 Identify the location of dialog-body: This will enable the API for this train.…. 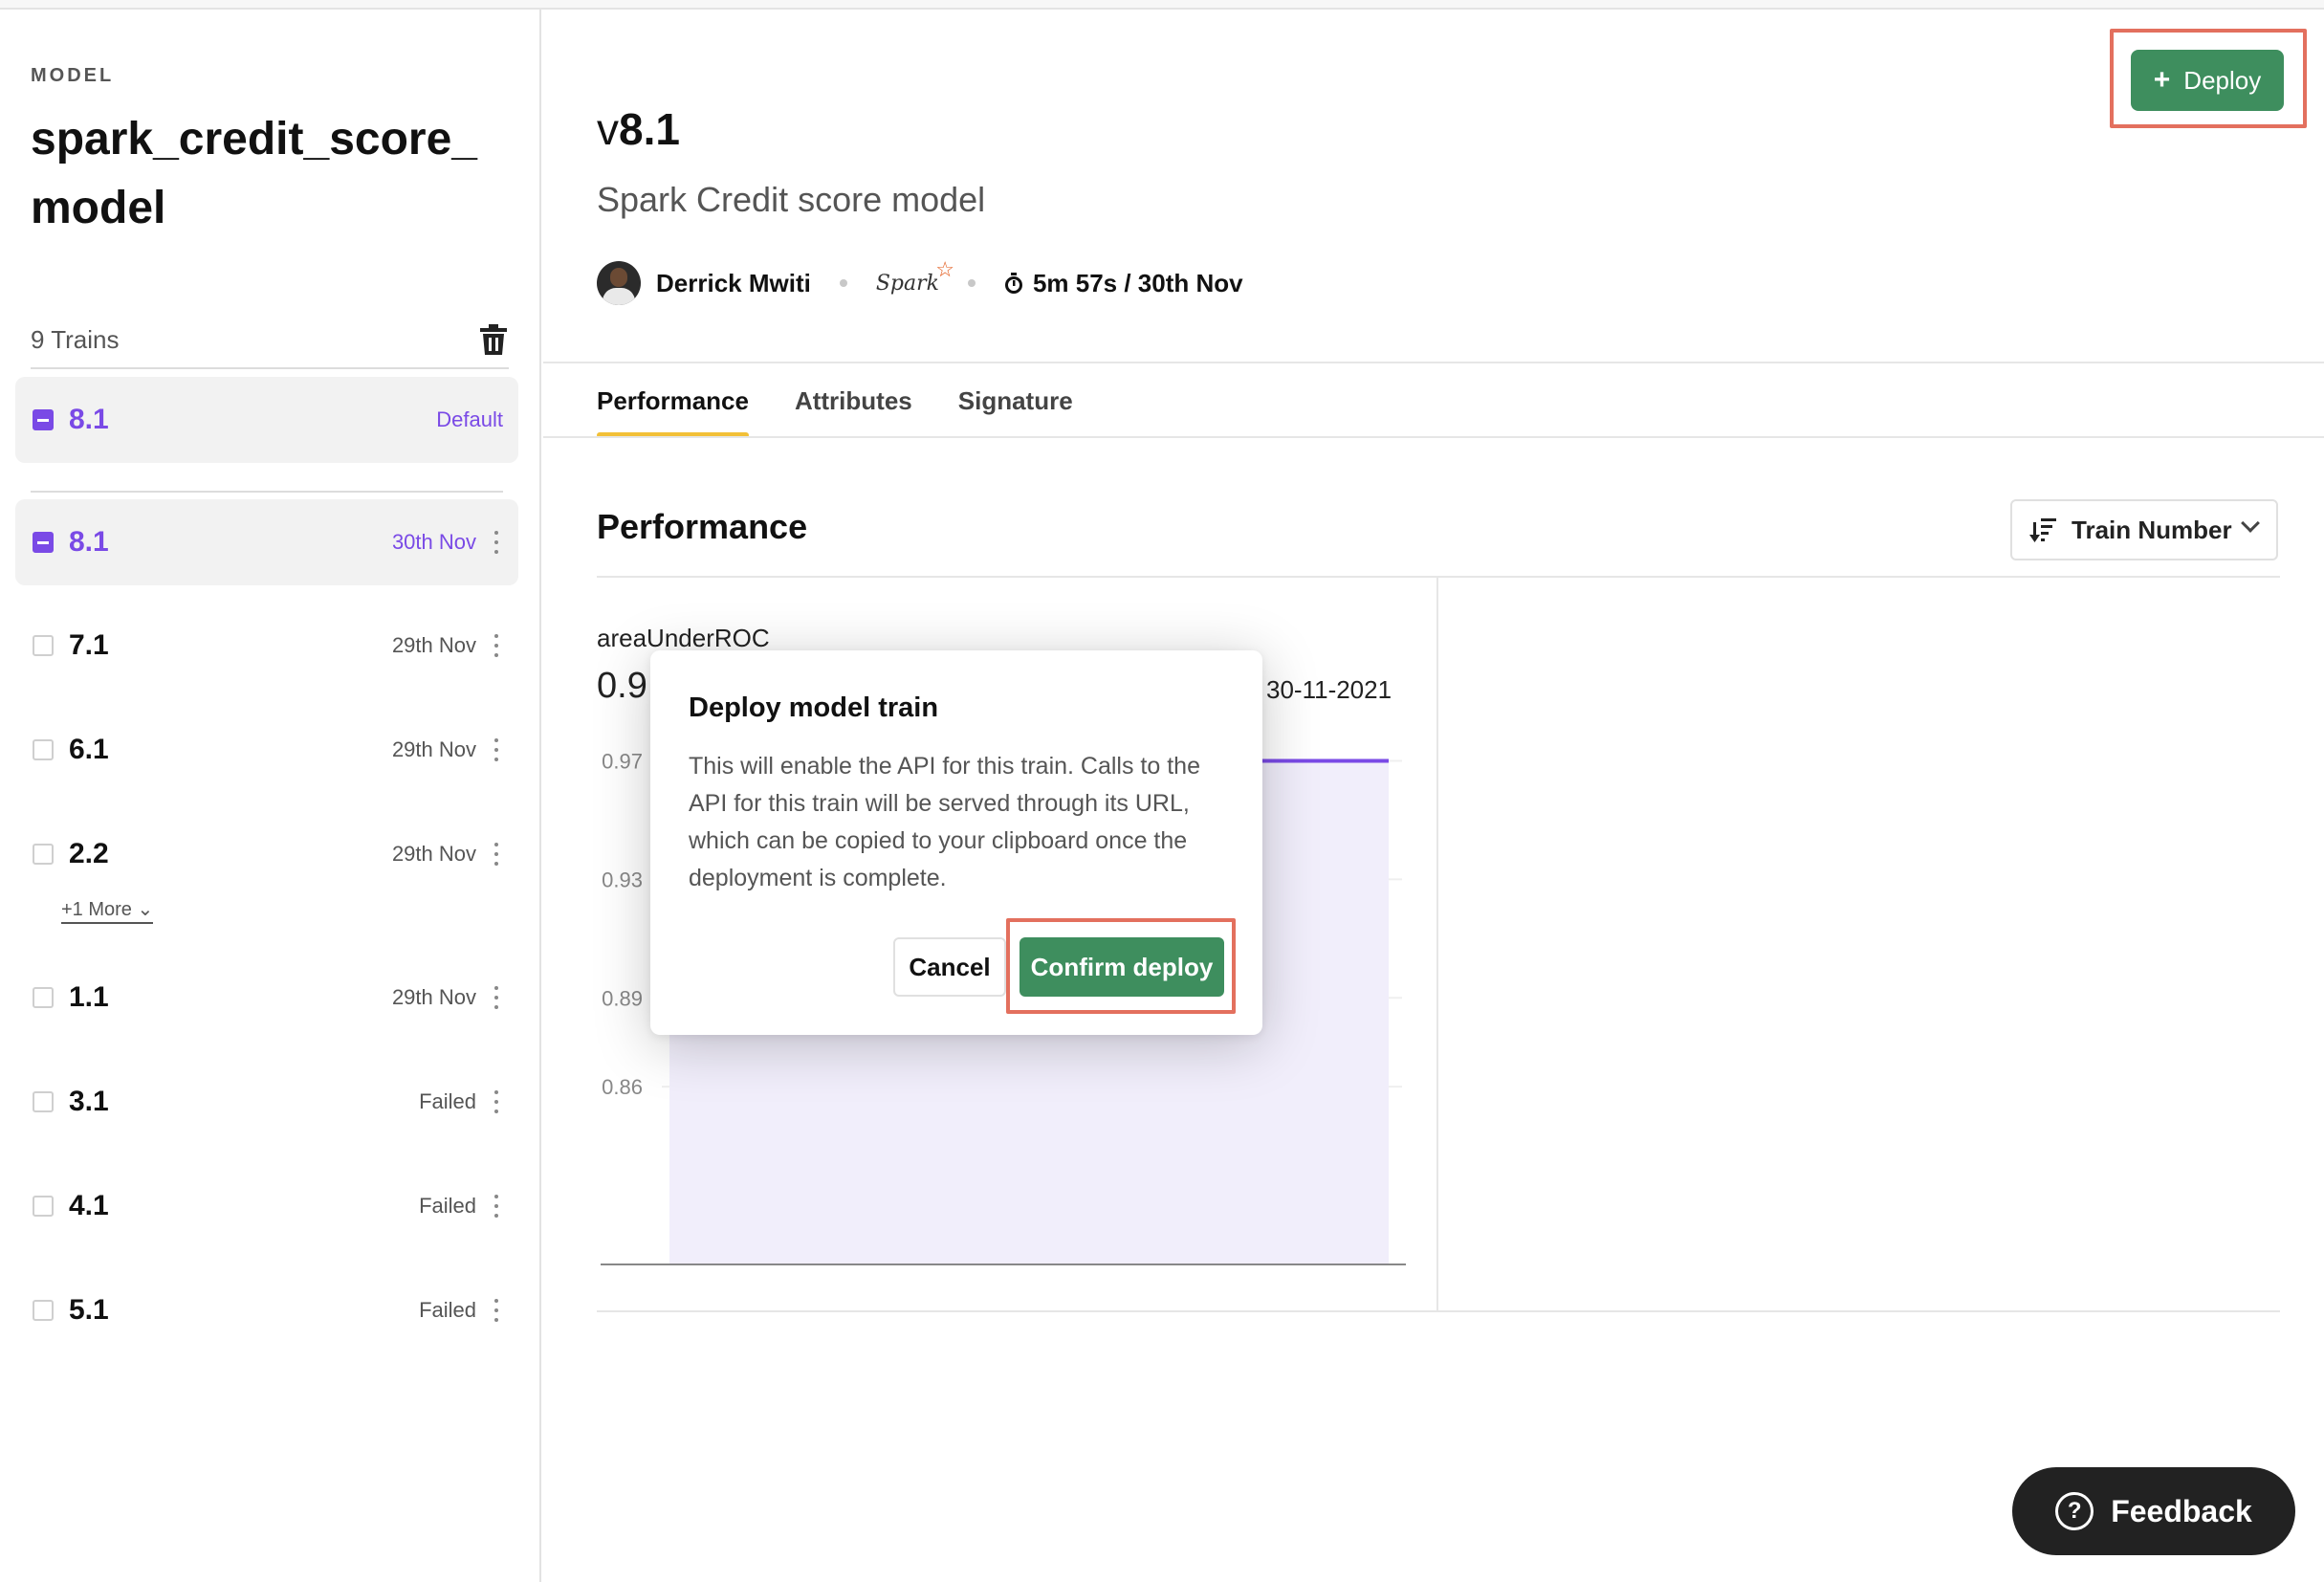
(944, 822).